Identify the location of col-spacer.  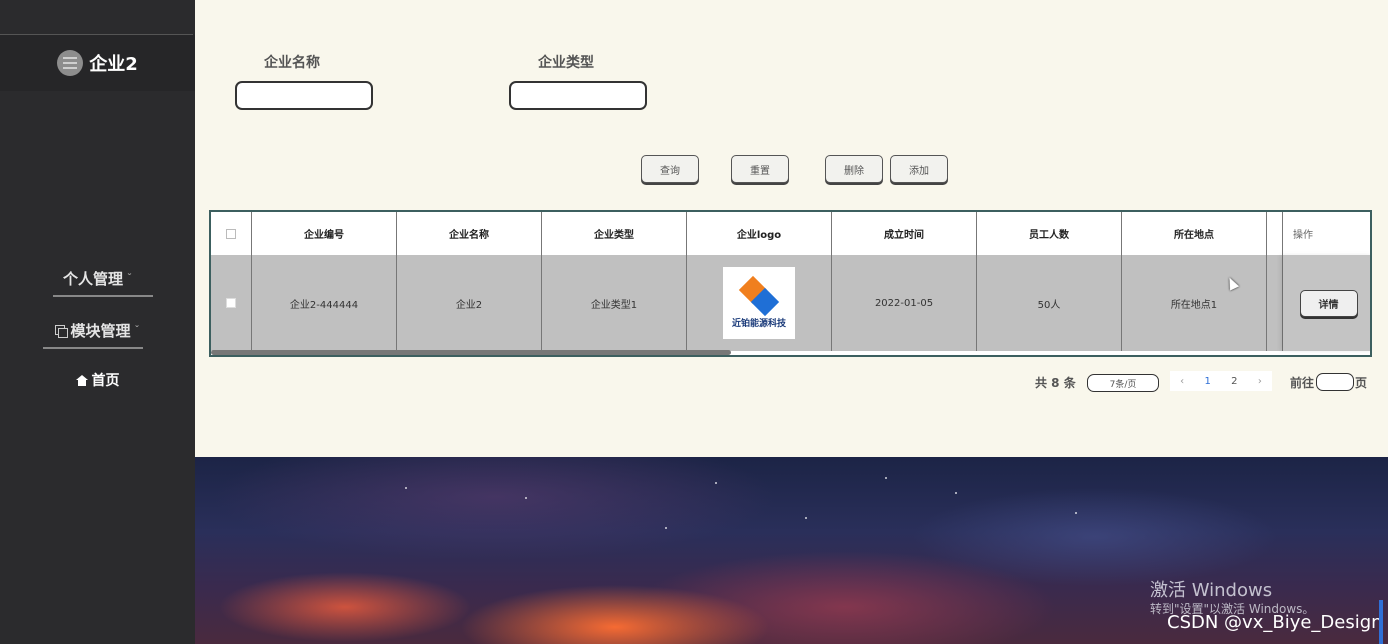
(1275, 233).